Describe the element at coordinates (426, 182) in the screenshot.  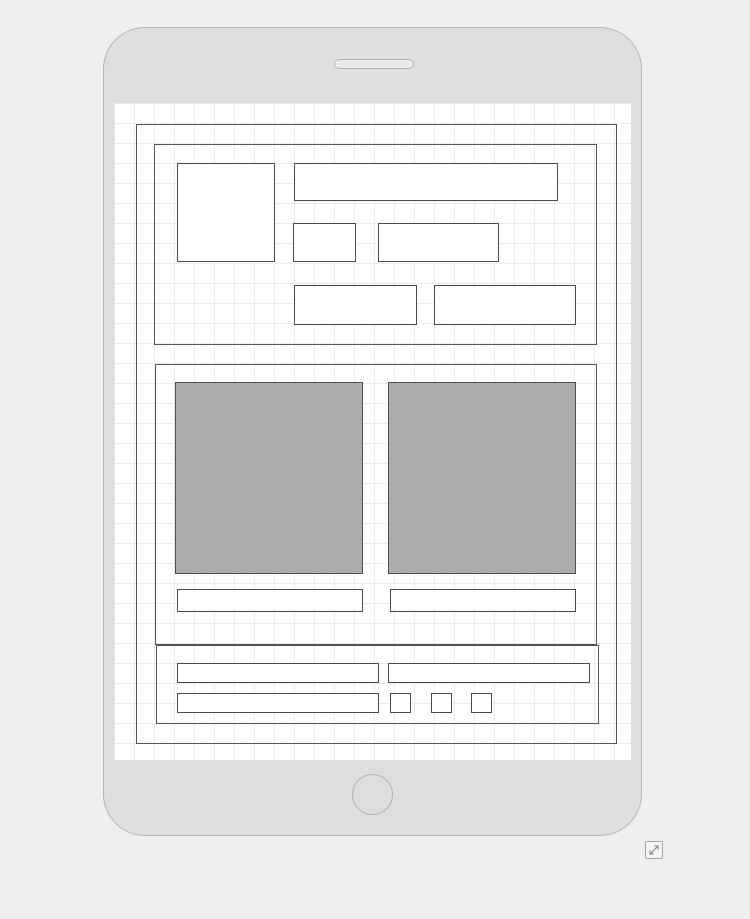
I see `profile-title-field` at that location.